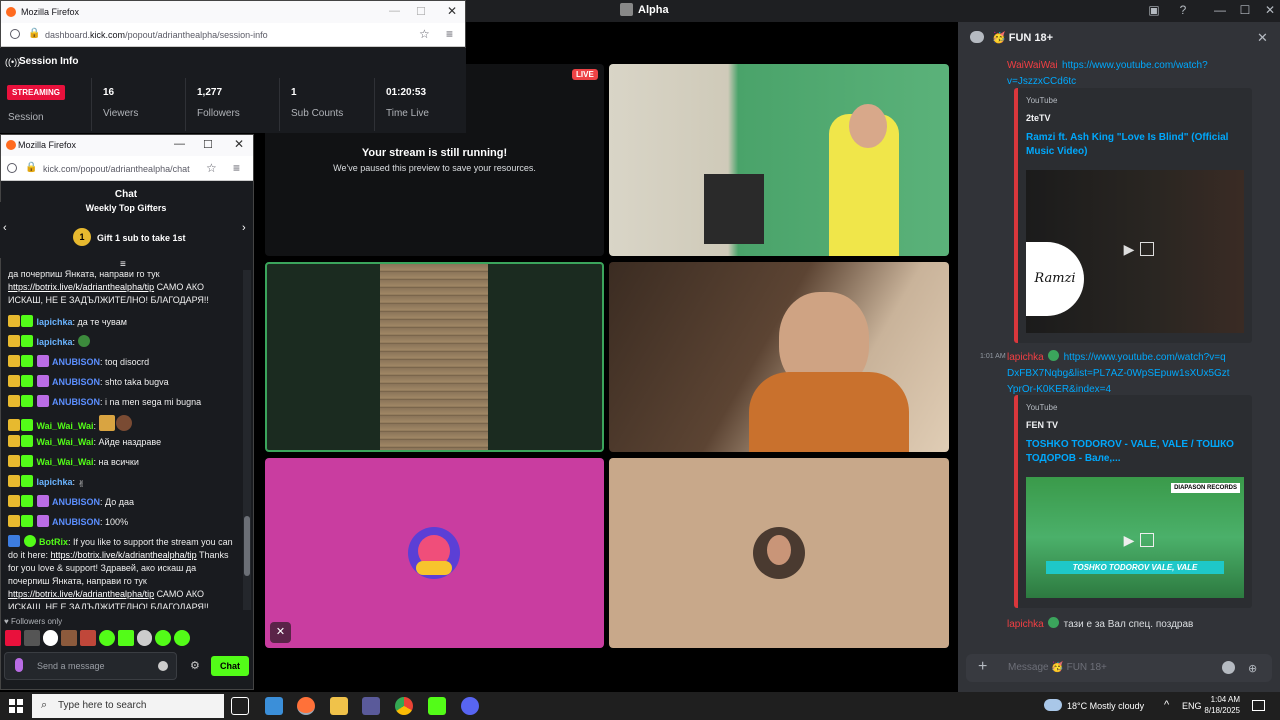 The image size is (1280, 720). I want to click on weather-text: 18°C Mostly cloudy, so click(1105, 706).